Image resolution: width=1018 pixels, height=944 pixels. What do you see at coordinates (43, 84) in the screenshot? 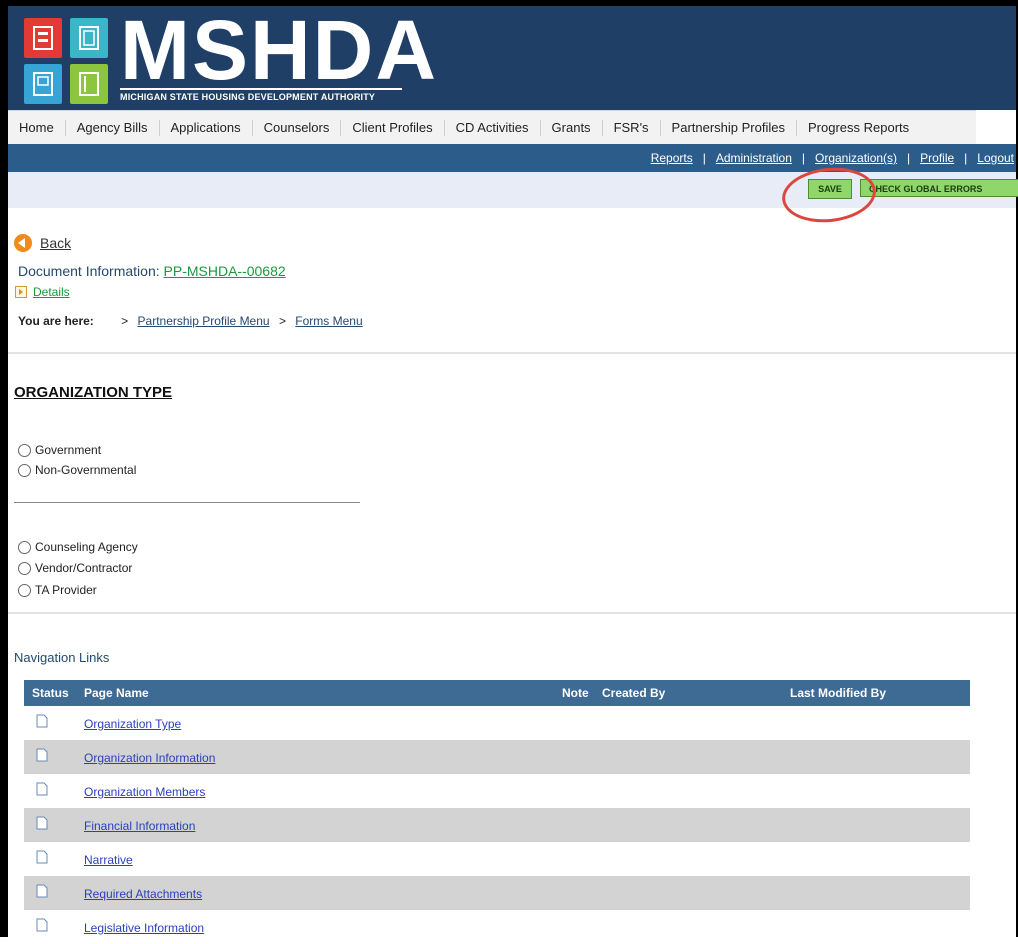
I see `cabinet-icon` at bounding box center [43, 84].